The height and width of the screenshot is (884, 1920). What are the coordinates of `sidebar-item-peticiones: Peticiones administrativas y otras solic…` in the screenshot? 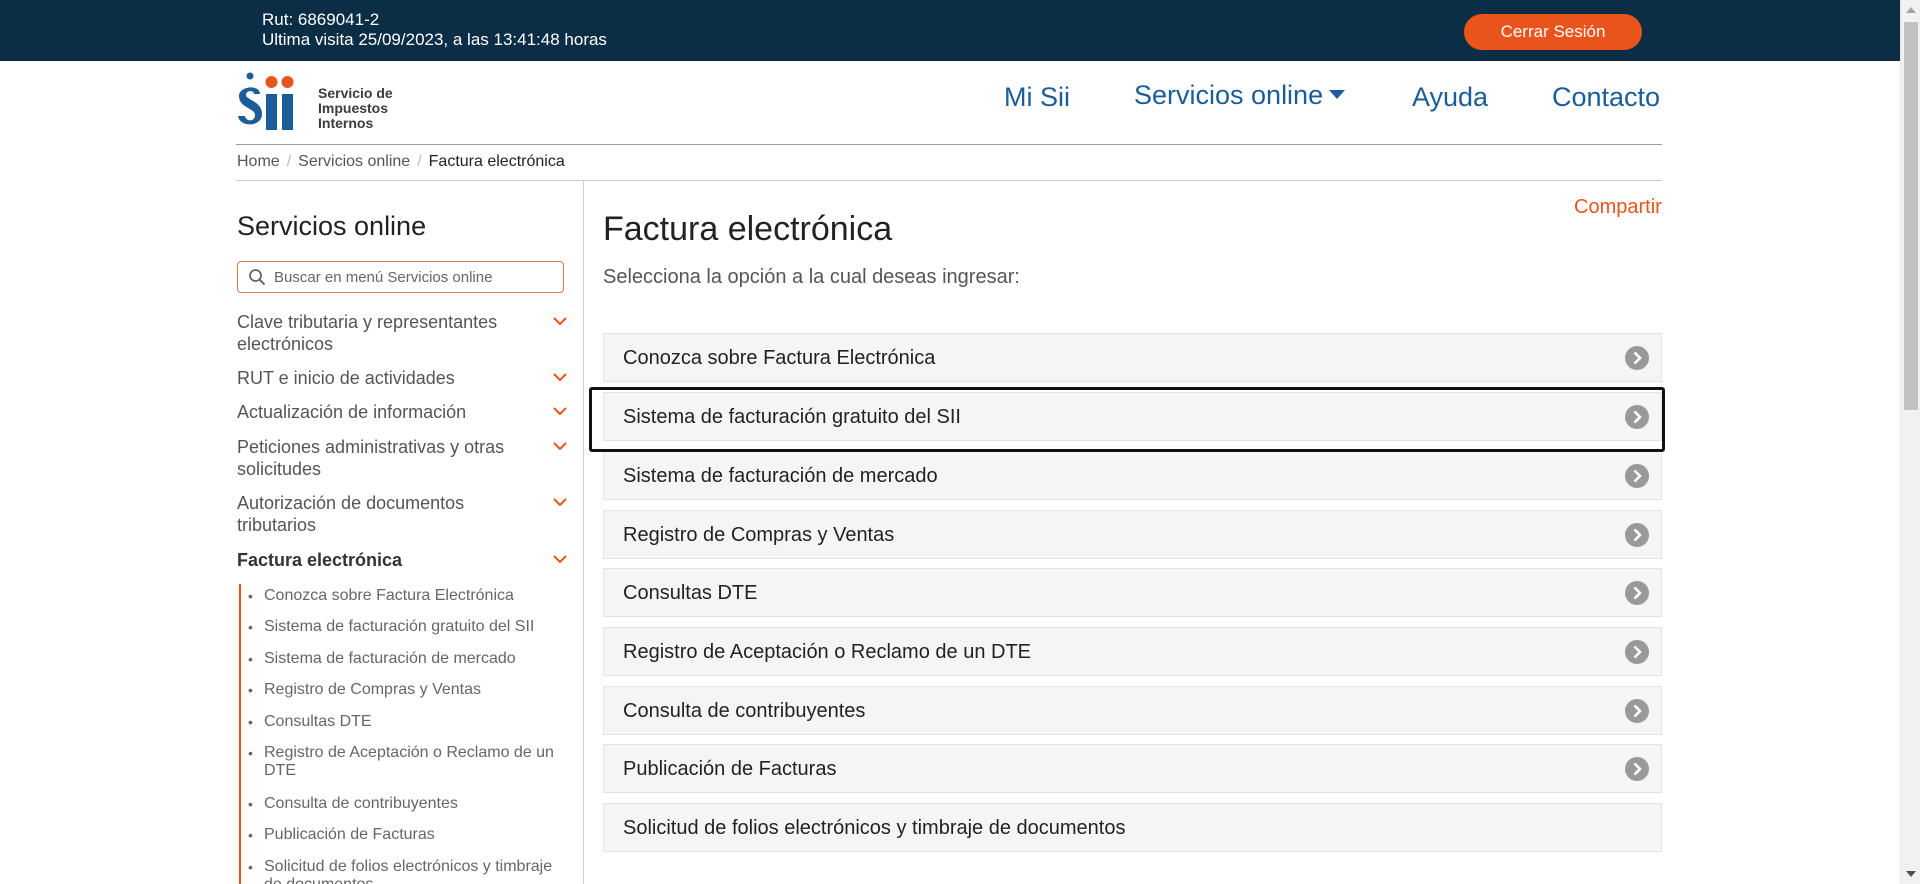 It's located at (407, 458).